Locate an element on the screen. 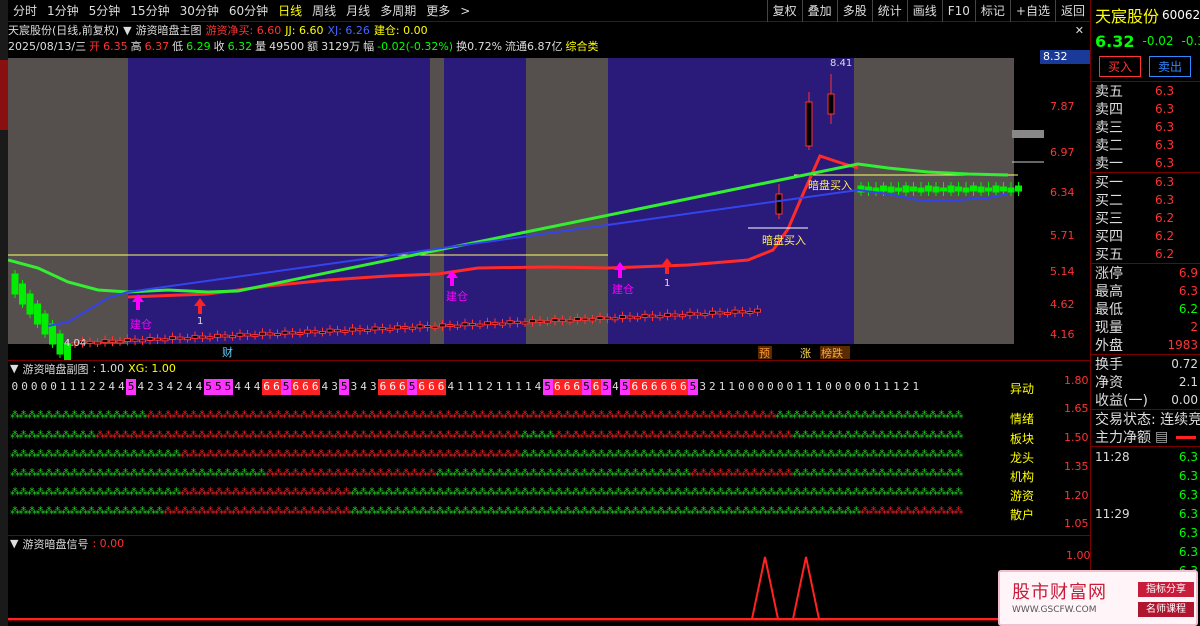 Image resolution: width=1200 pixels, height=626 pixels. sub-indicator-title: 游资暗盘副图 is located at coordinates (55, 369).